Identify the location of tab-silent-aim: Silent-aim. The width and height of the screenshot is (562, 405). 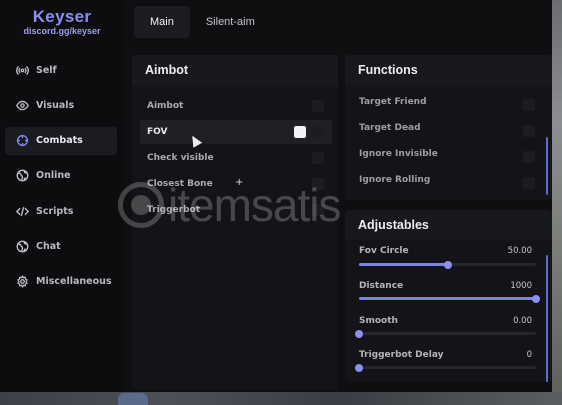
(230, 22).